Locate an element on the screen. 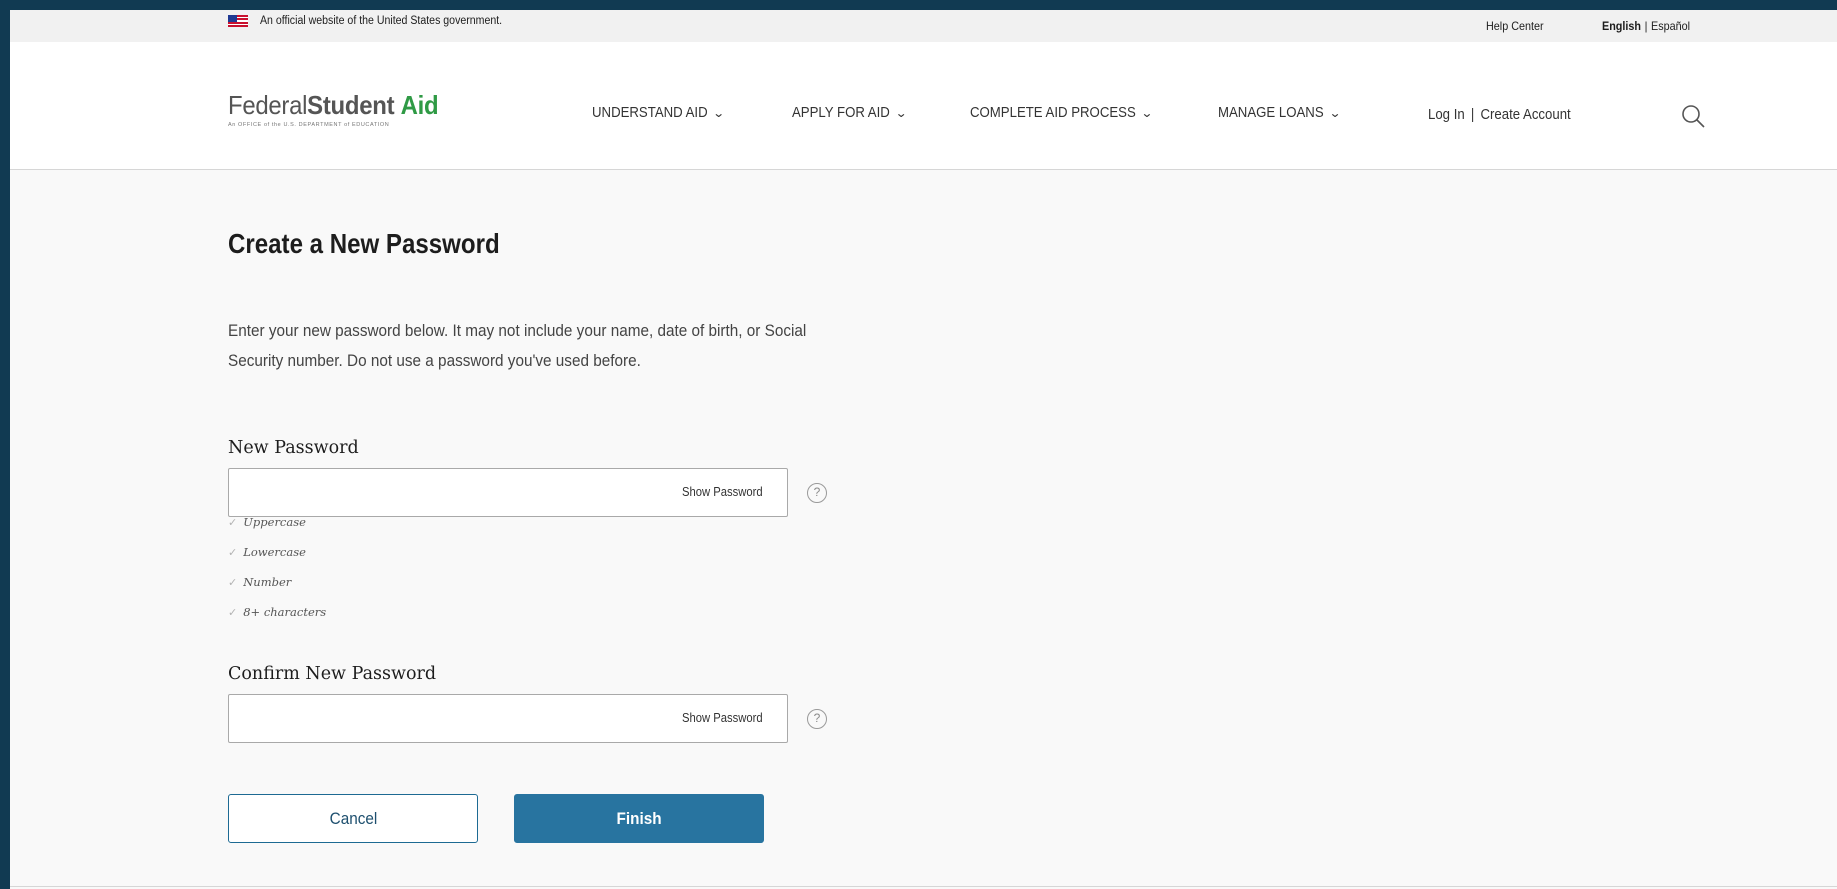 The height and width of the screenshot is (889, 1837). finish-button: Finish is located at coordinates (639, 818).